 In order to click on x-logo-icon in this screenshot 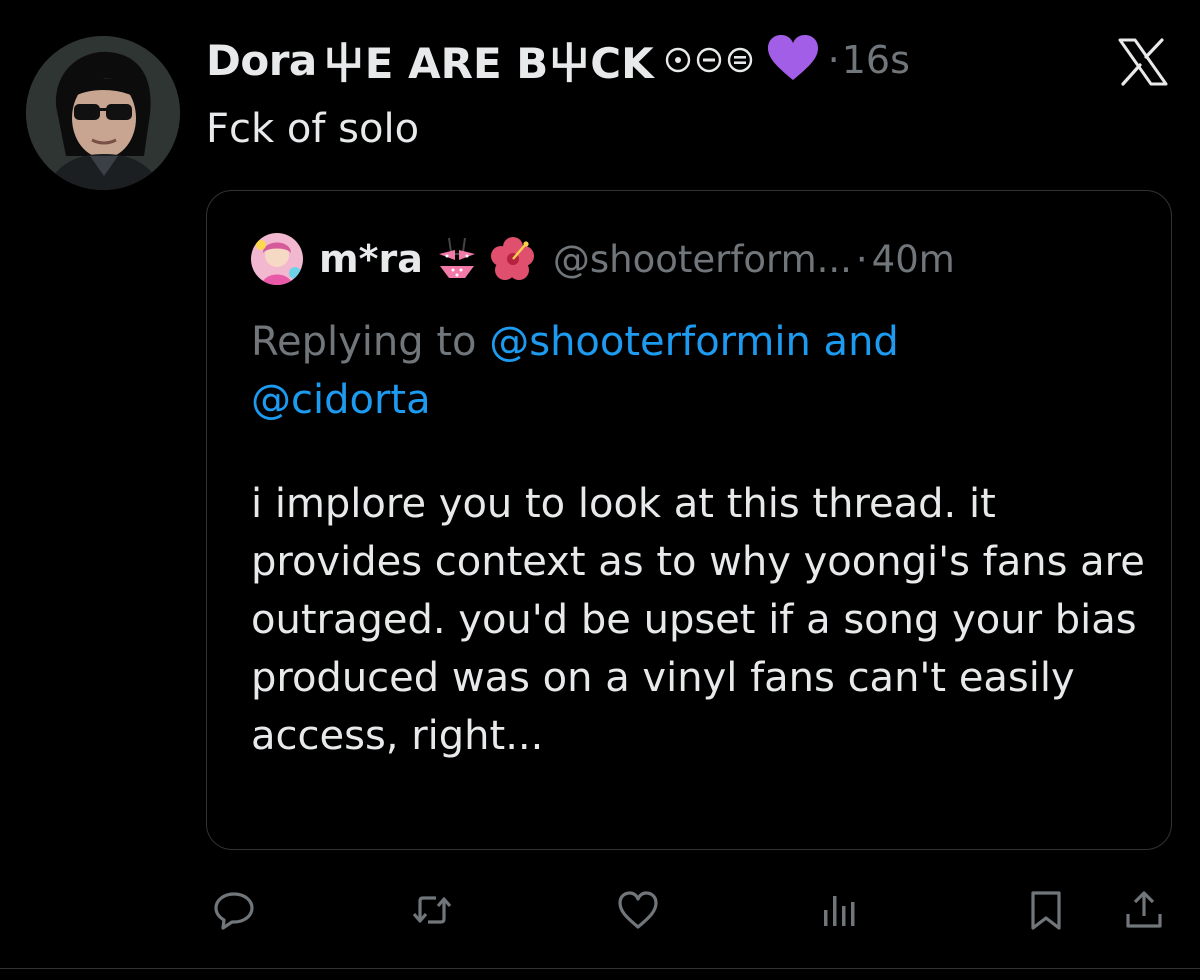, I will do `click(1143, 62)`.